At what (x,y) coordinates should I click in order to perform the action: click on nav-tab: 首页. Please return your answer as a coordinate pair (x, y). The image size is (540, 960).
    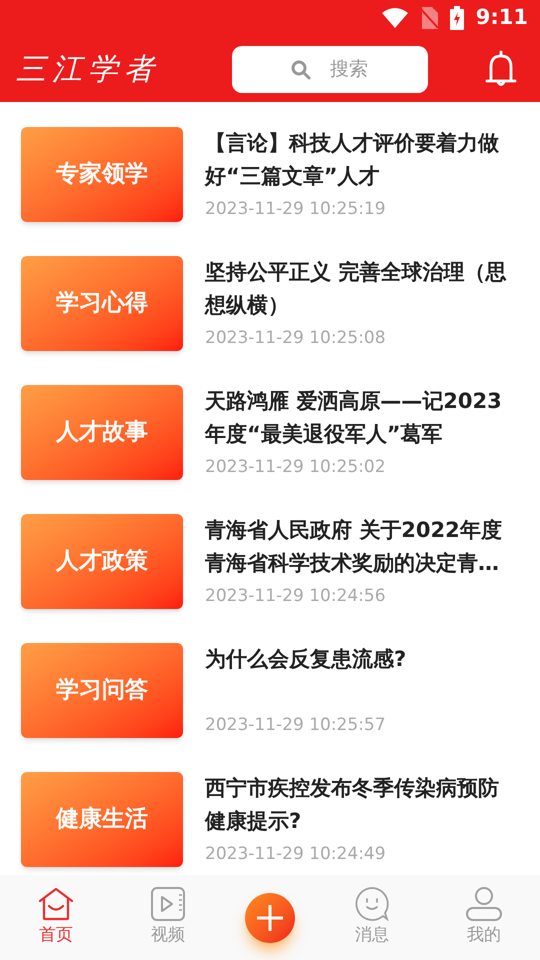
    Looking at the image, I should click on (56, 935).